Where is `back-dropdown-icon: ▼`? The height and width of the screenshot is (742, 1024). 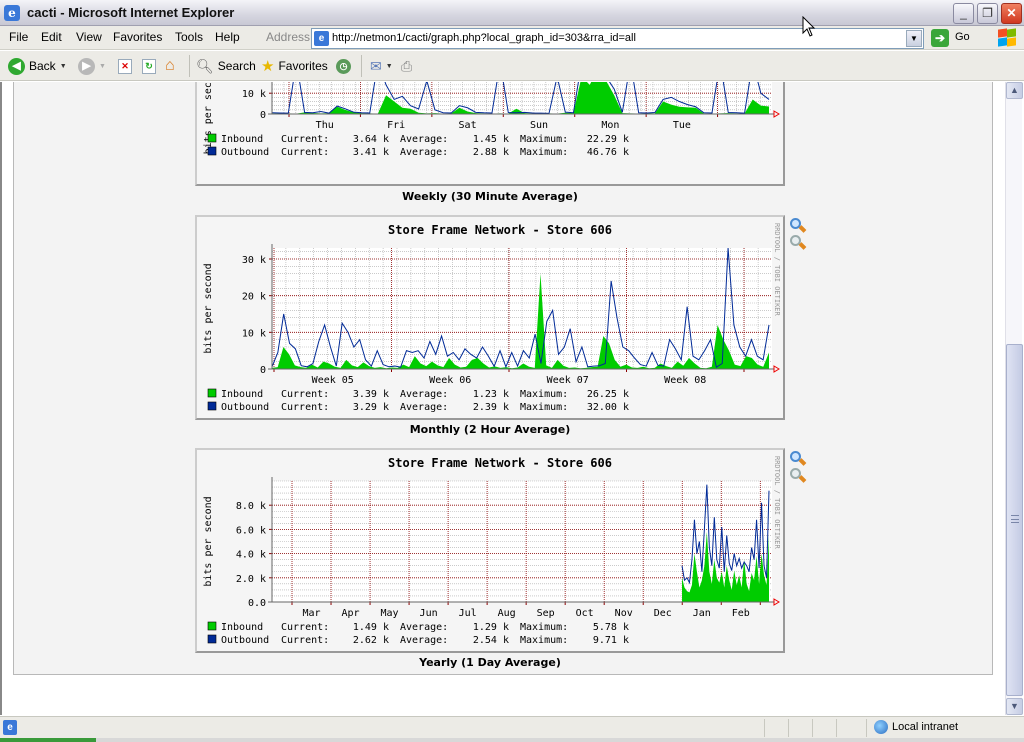 back-dropdown-icon: ▼ is located at coordinates (63, 66).